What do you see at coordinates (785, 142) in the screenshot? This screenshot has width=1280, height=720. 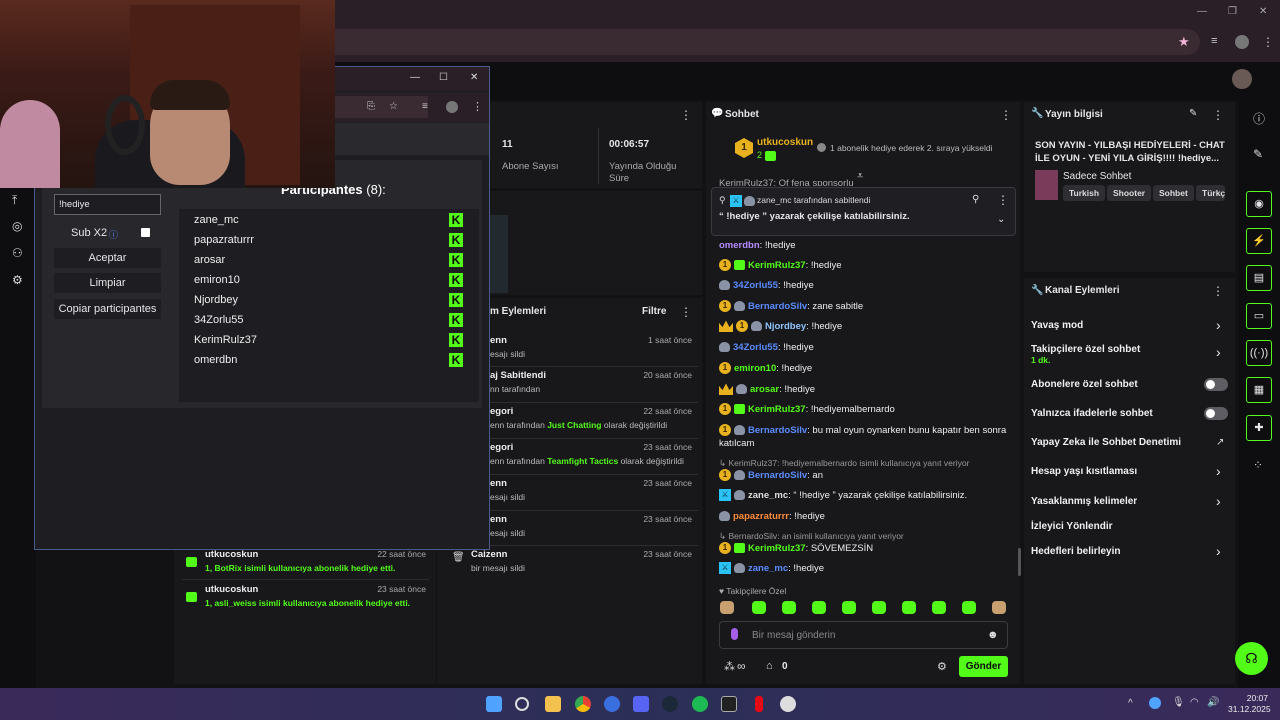 I see `top-gifter-name: utkucoskun` at bounding box center [785, 142].